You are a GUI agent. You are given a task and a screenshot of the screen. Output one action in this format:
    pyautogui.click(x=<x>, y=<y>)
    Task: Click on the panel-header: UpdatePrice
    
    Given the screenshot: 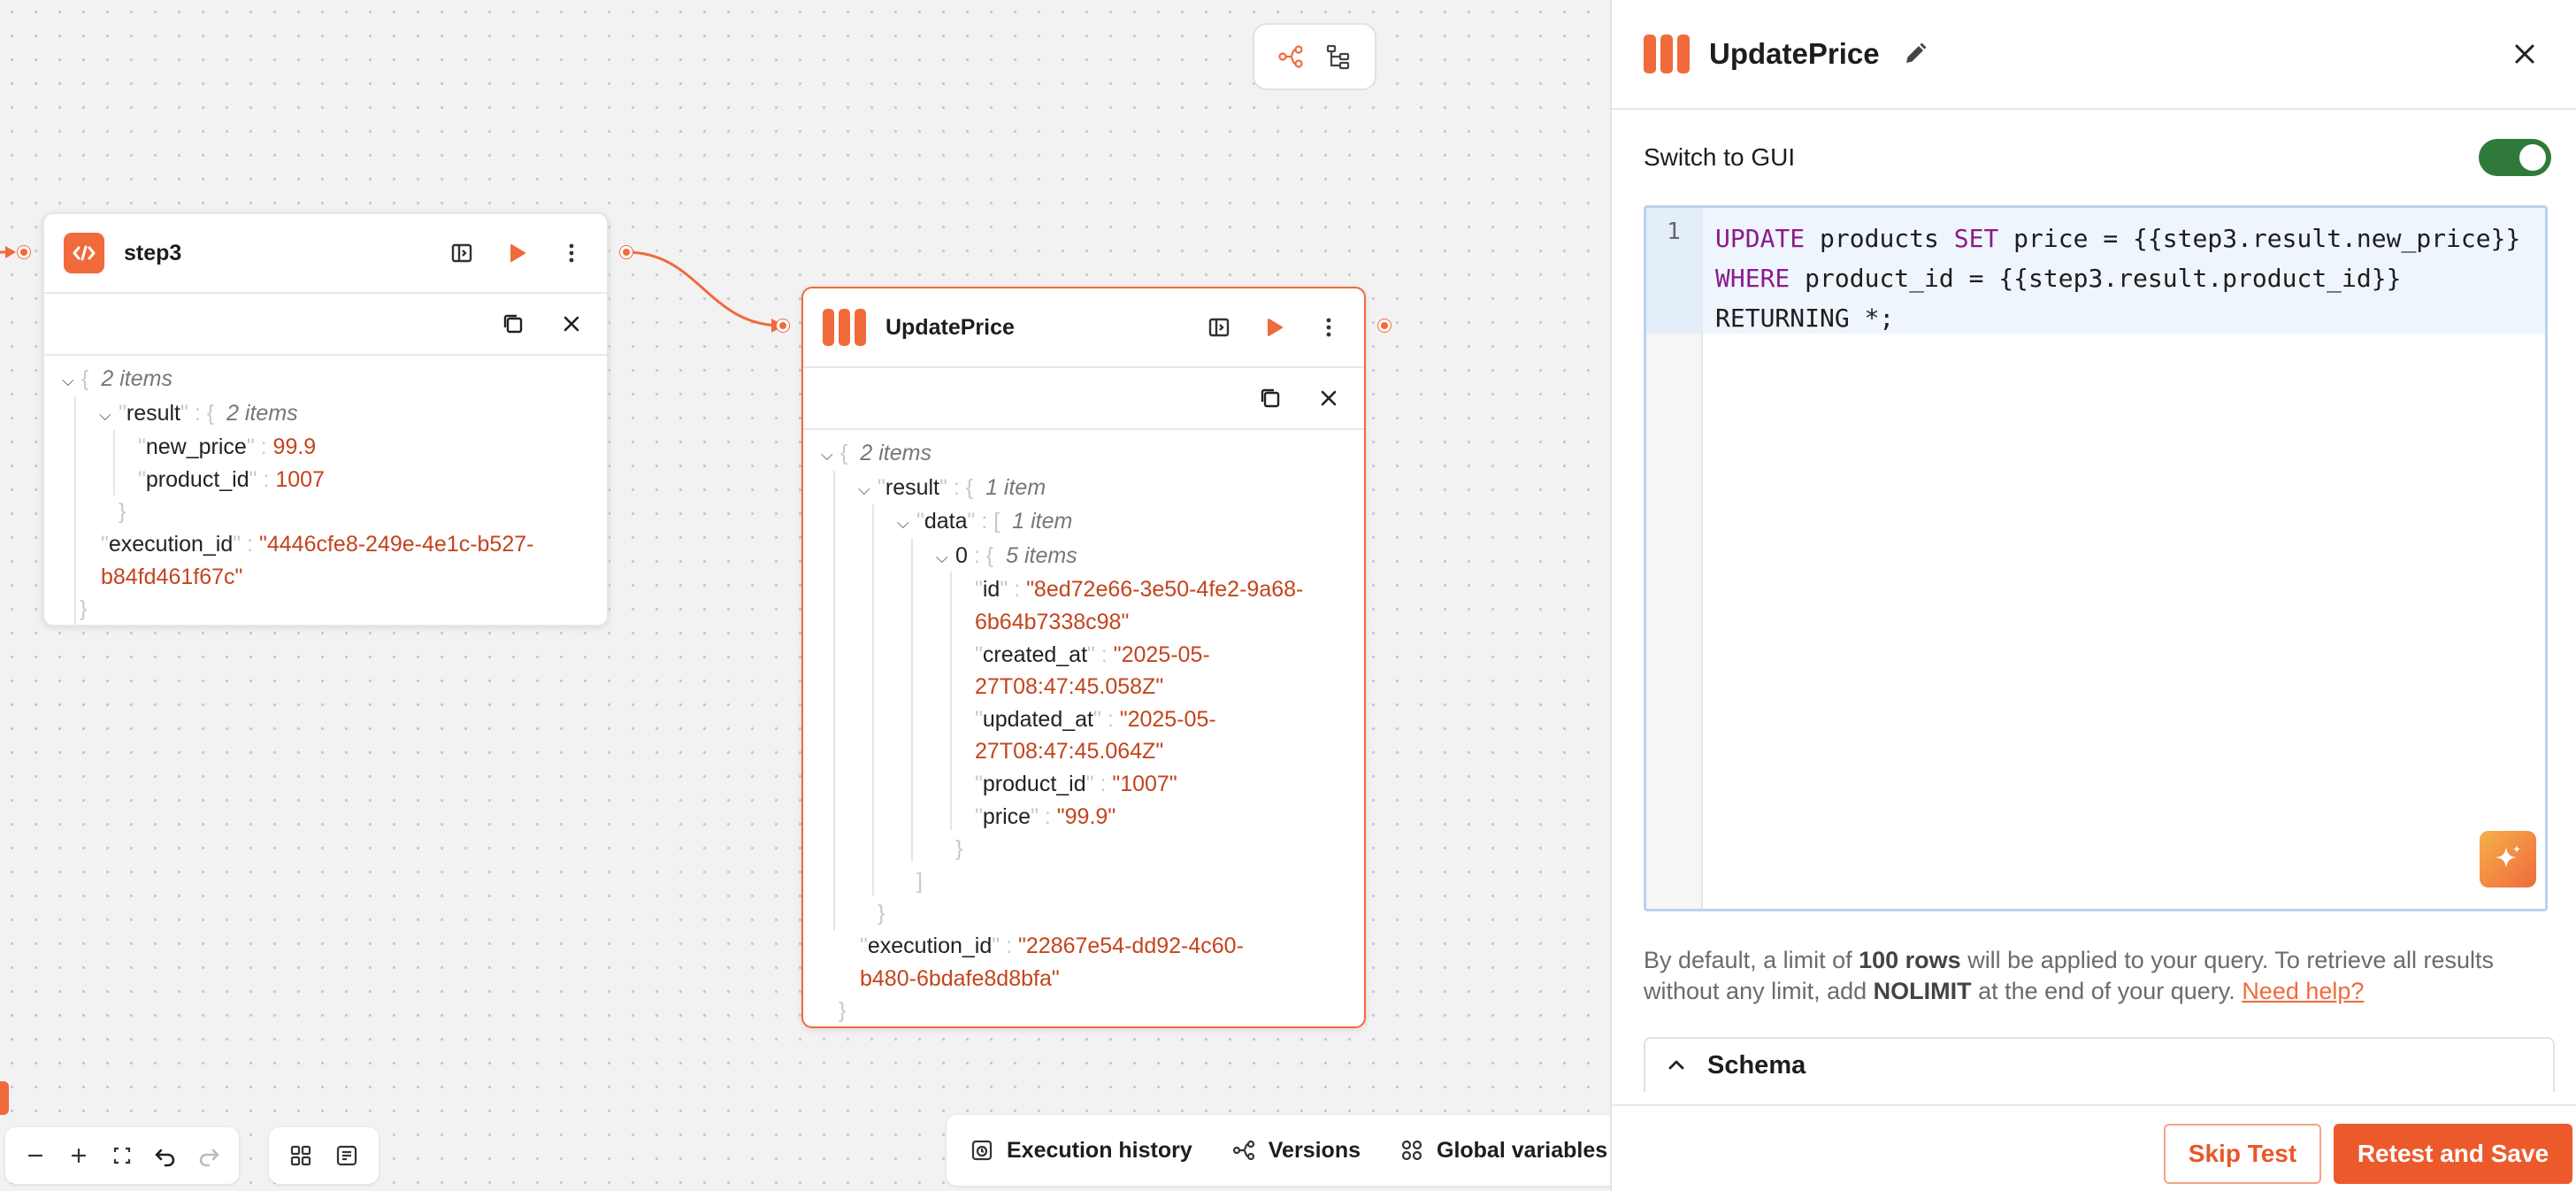 What is the action you would take?
    pyautogui.click(x=2094, y=55)
    